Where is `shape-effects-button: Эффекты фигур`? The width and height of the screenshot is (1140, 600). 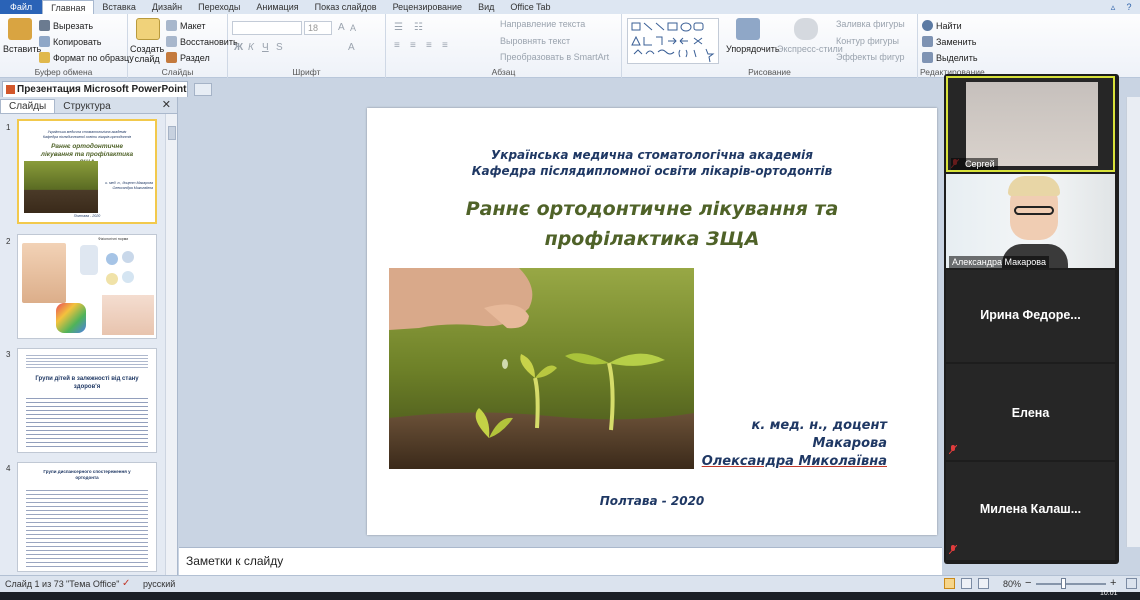
shape-effects-button: Эффекты фигур is located at coordinates (870, 57).